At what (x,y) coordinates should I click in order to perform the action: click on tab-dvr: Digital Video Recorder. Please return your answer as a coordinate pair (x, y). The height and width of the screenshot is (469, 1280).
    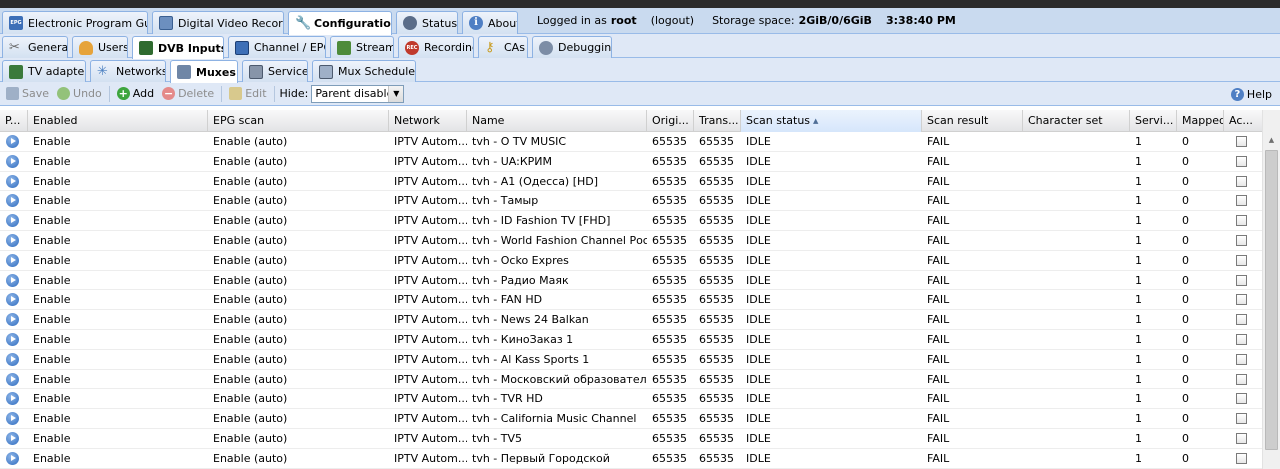
    Looking at the image, I should click on (218, 22).